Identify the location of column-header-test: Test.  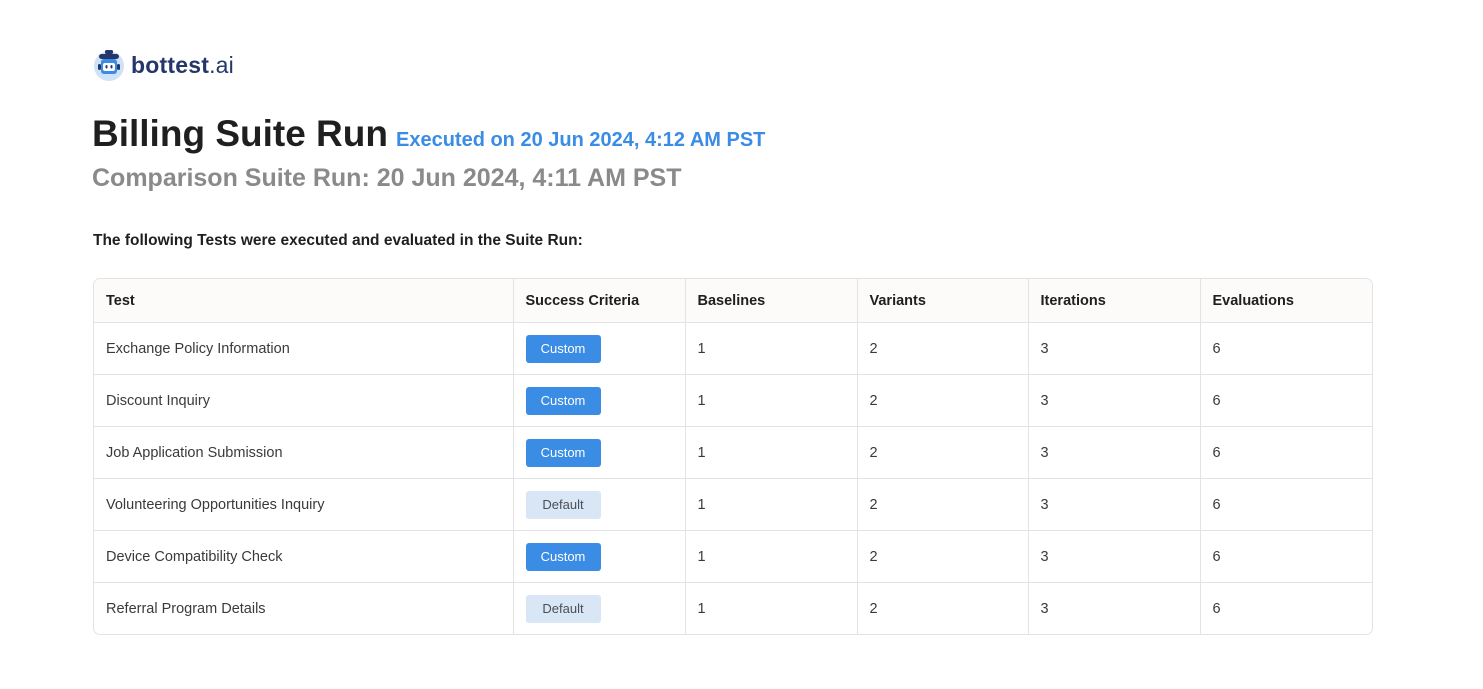
(304, 301).